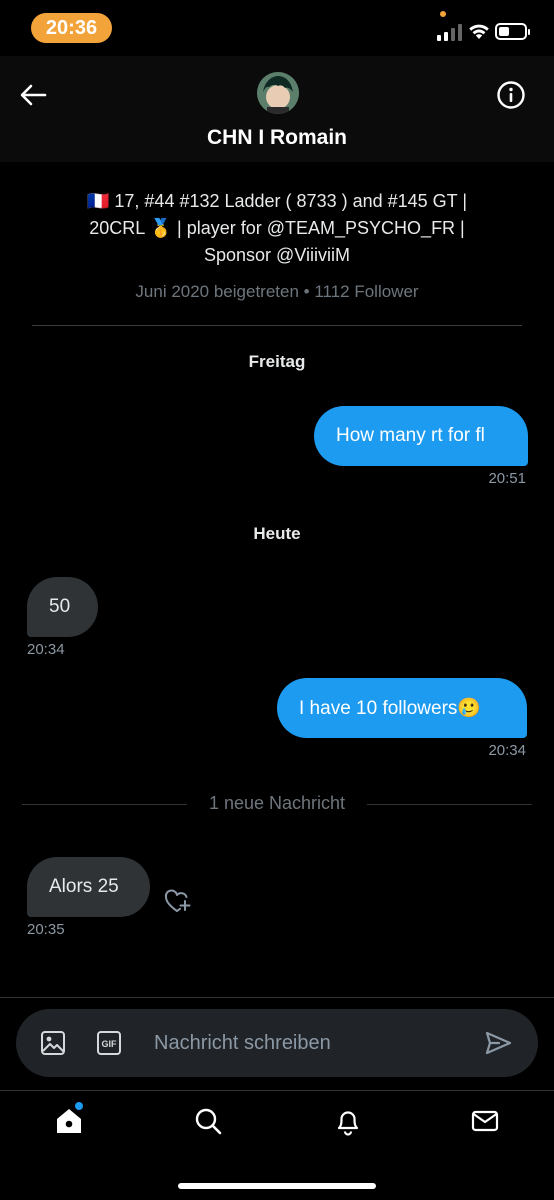 This screenshot has height=1200, width=554. I want to click on envelope-icon, so click(485, 1121).